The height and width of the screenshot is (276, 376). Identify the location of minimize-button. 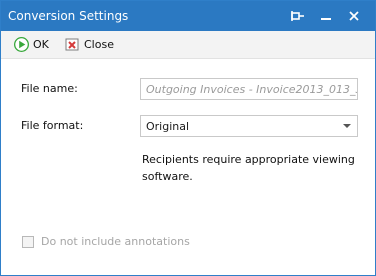
(326, 16).